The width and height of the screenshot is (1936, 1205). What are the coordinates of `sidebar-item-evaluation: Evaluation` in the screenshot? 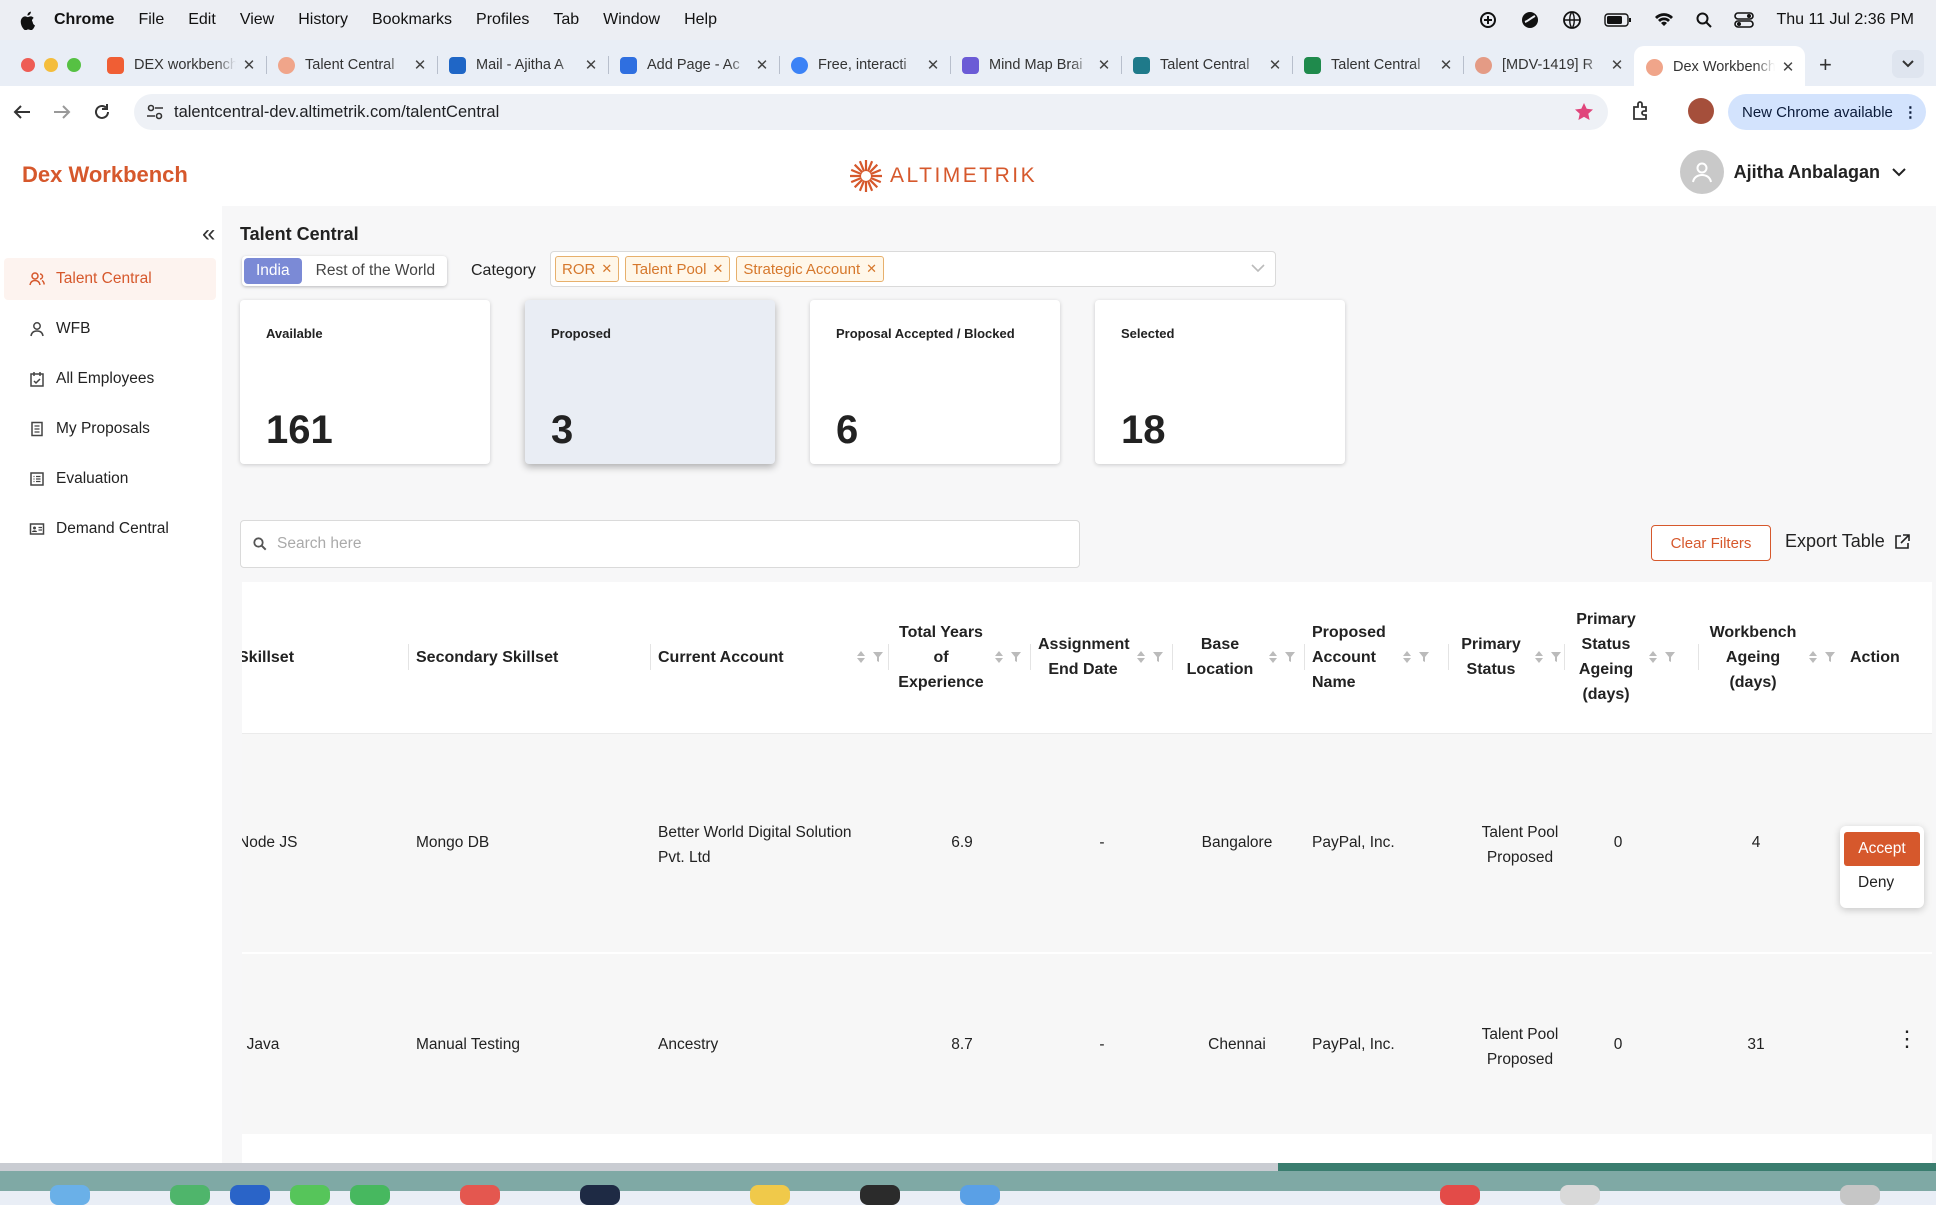 It's located at (110, 479).